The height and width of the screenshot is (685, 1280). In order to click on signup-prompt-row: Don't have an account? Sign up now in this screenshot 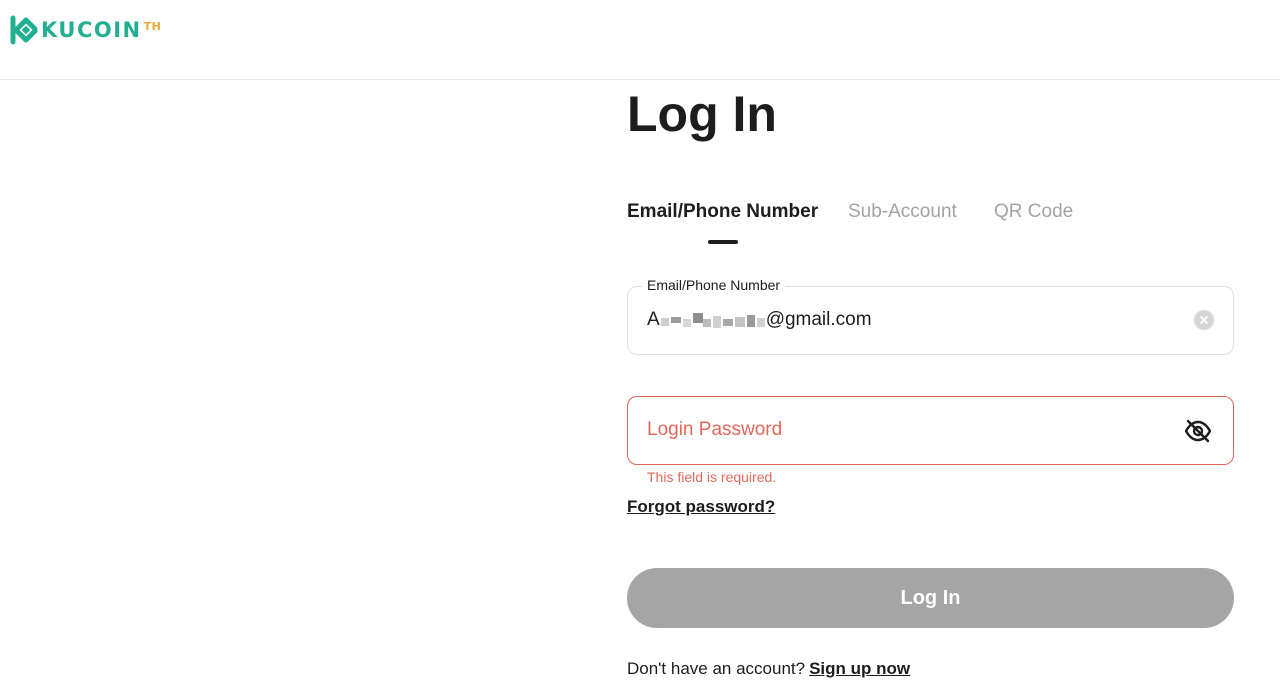, I will do `click(768, 669)`.